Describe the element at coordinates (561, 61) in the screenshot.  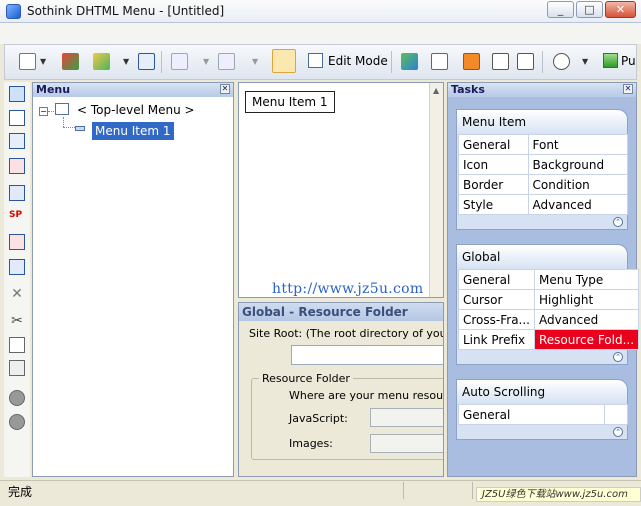
I see `preview-icon` at that location.